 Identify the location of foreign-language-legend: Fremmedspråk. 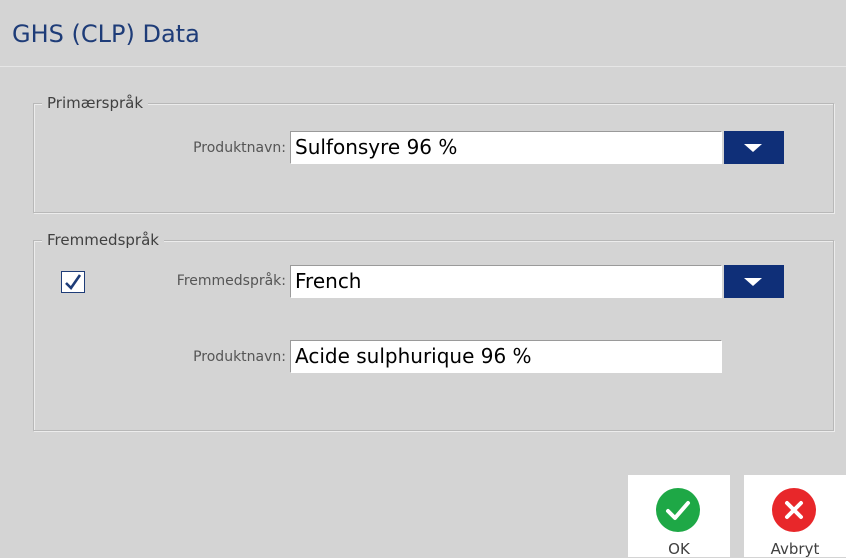
(103, 240).